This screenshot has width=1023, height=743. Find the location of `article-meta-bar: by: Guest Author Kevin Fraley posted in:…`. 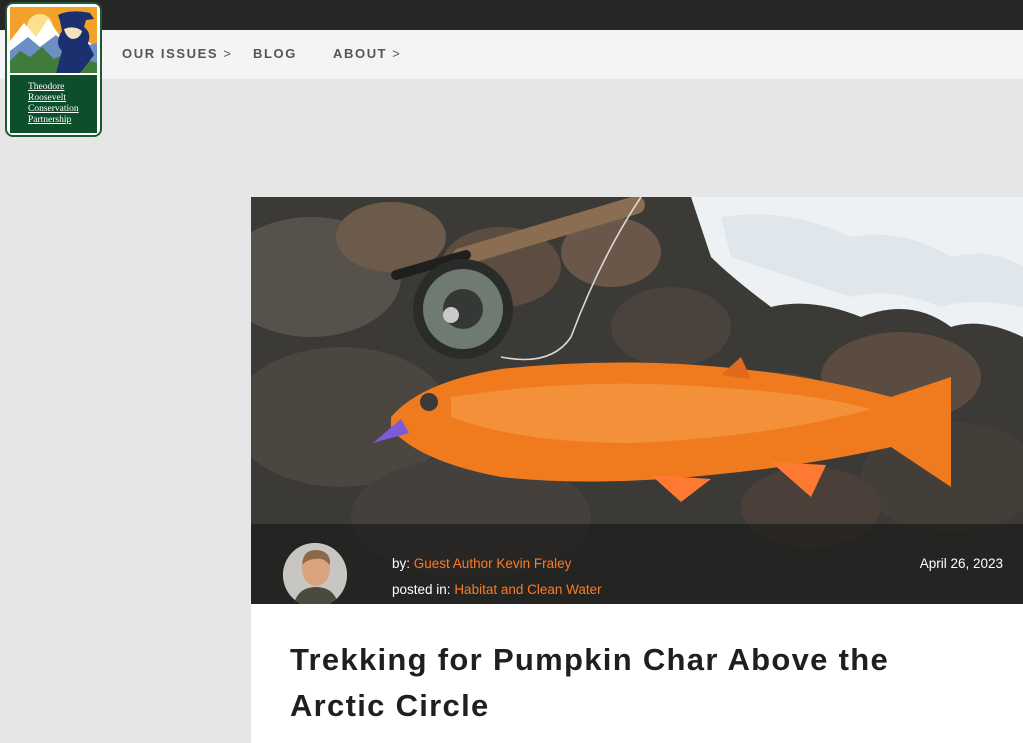

article-meta-bar: by: Guest Author Kevin Fraley posted in:… is located at coordinates (637, 564).